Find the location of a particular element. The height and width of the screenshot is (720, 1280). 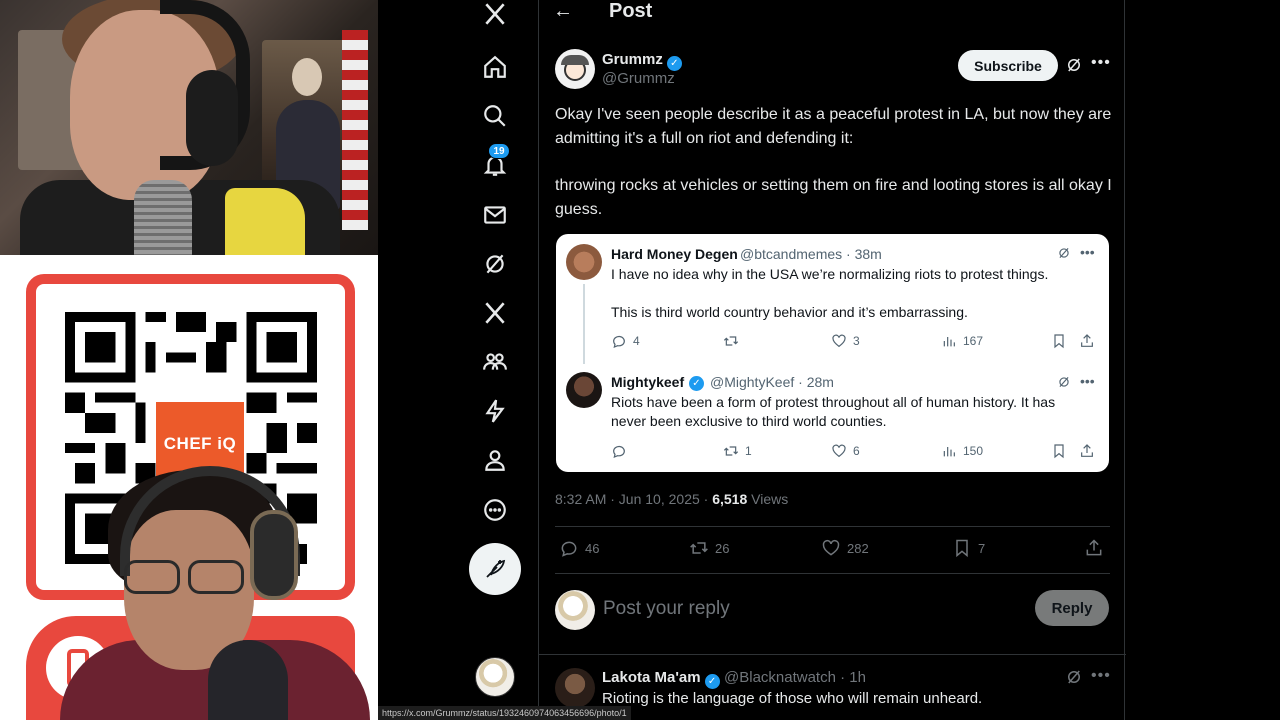

premium-x-icon is located at coordinates (495, 313).